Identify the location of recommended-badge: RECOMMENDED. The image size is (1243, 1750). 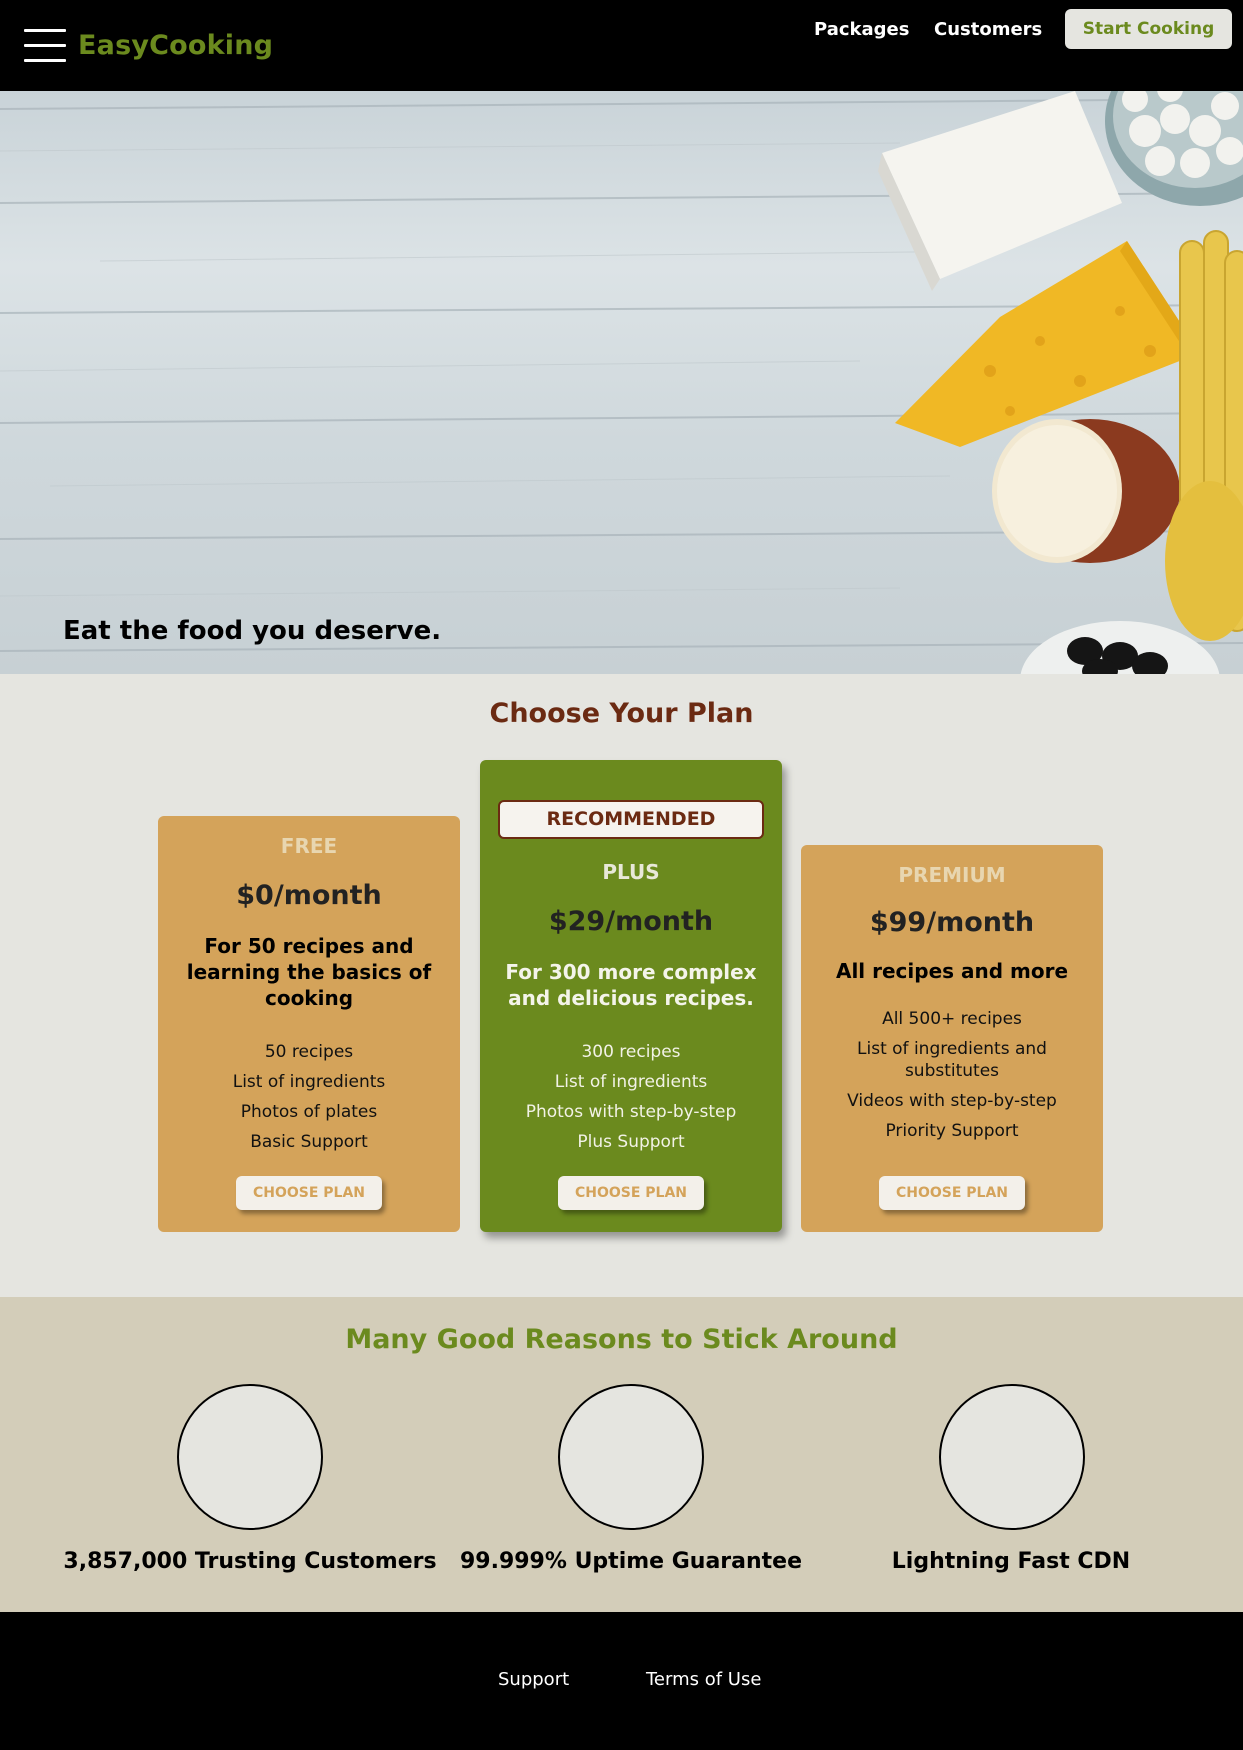
(631, 819).